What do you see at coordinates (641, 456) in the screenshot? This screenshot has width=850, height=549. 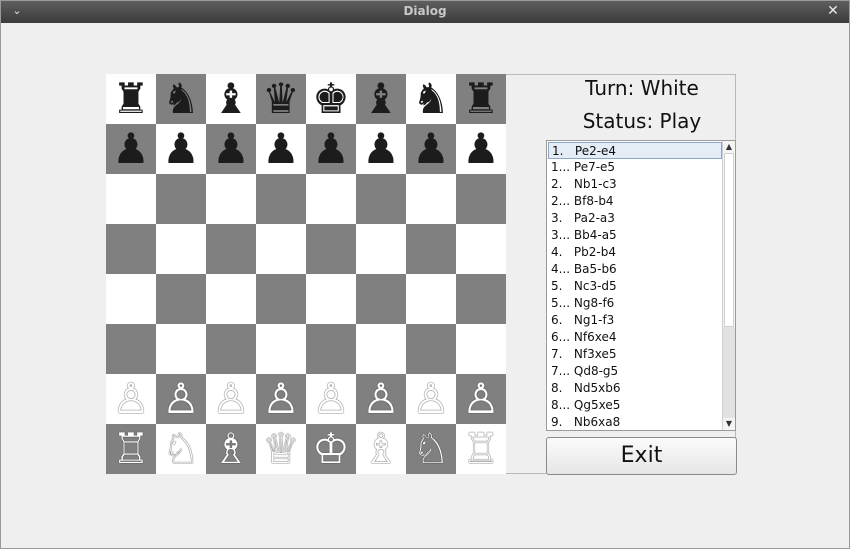 I see `exit-button: Exit` at bounding box center [641, 456].